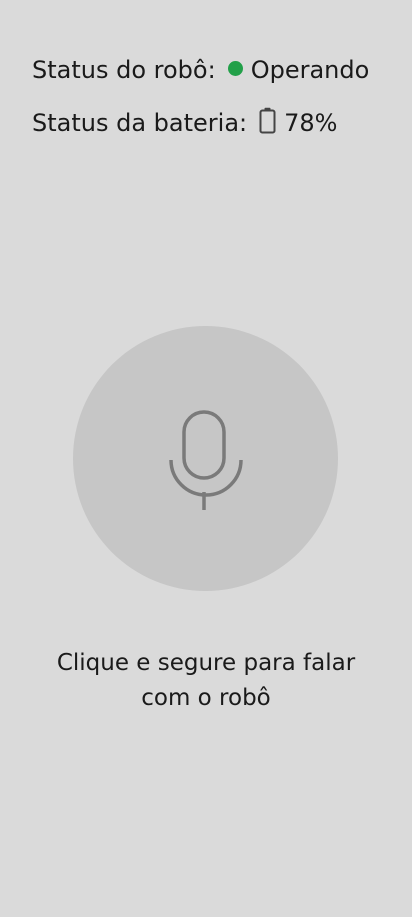  Describe the element at coordinates (206, 663) in the screenshot. I see `instructions-line-1: Clique e segure para falar` at that location.